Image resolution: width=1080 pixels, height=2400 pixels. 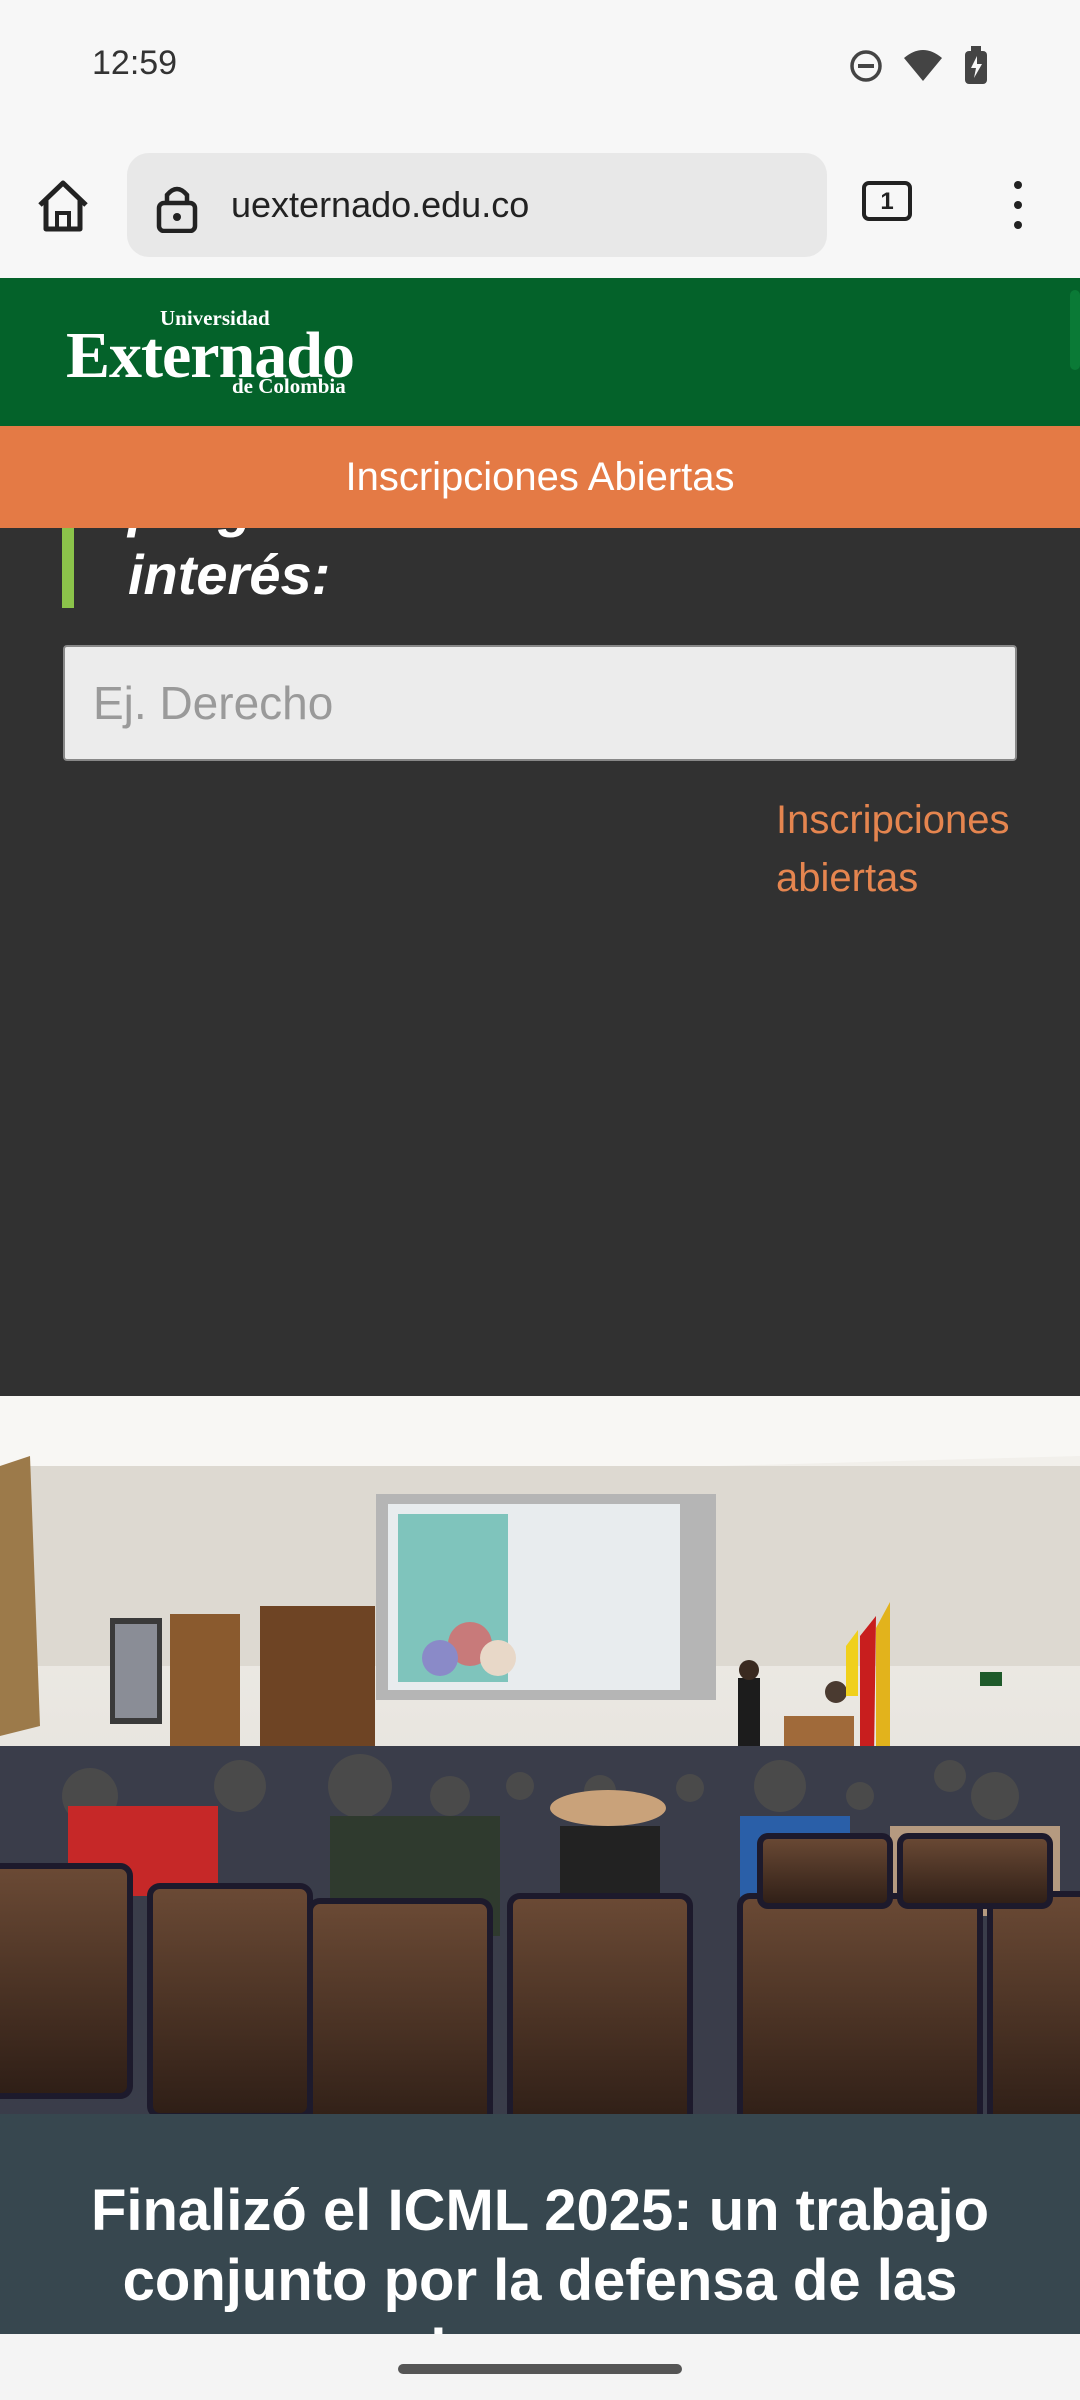 What do you see at coordinates (540, 352) in the screenshot?
I see `site-header: Universidad Externado de Colombia` at bounding box center [540, 352].